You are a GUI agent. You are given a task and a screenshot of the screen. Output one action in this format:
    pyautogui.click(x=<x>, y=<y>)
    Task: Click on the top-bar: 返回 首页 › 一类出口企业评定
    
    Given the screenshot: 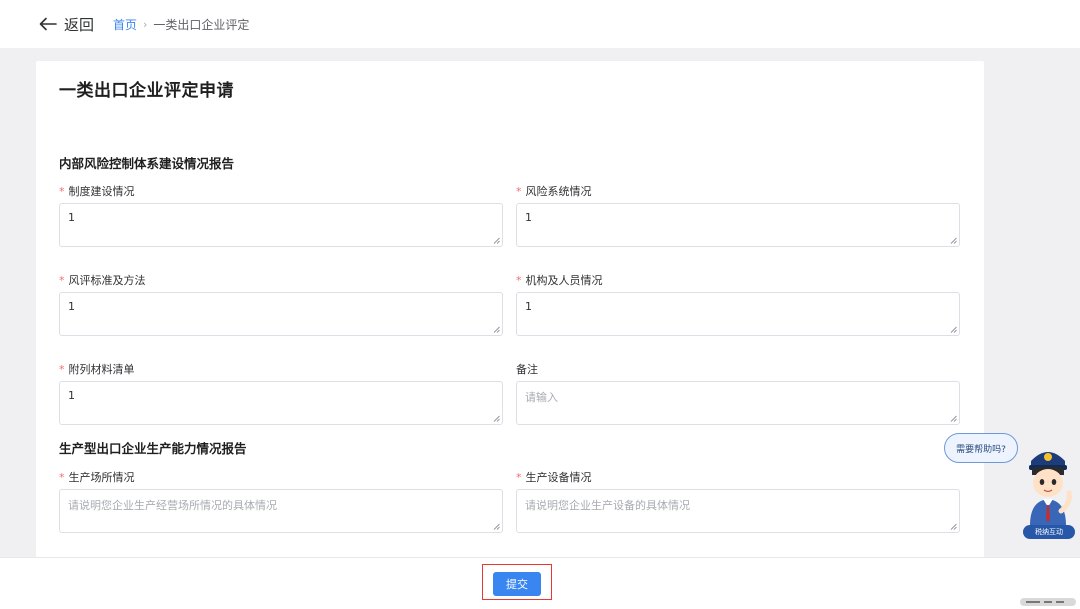 What is the action you would take?
    pyautogui.click(x=540, y=24)
    